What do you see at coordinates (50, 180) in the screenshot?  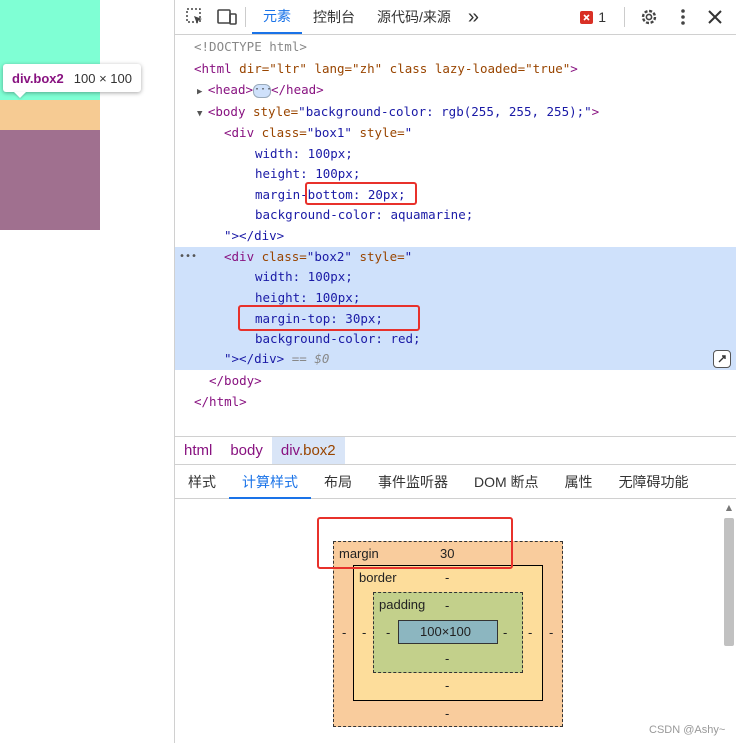 I see `box2-element` at bounding box center [50, 180].